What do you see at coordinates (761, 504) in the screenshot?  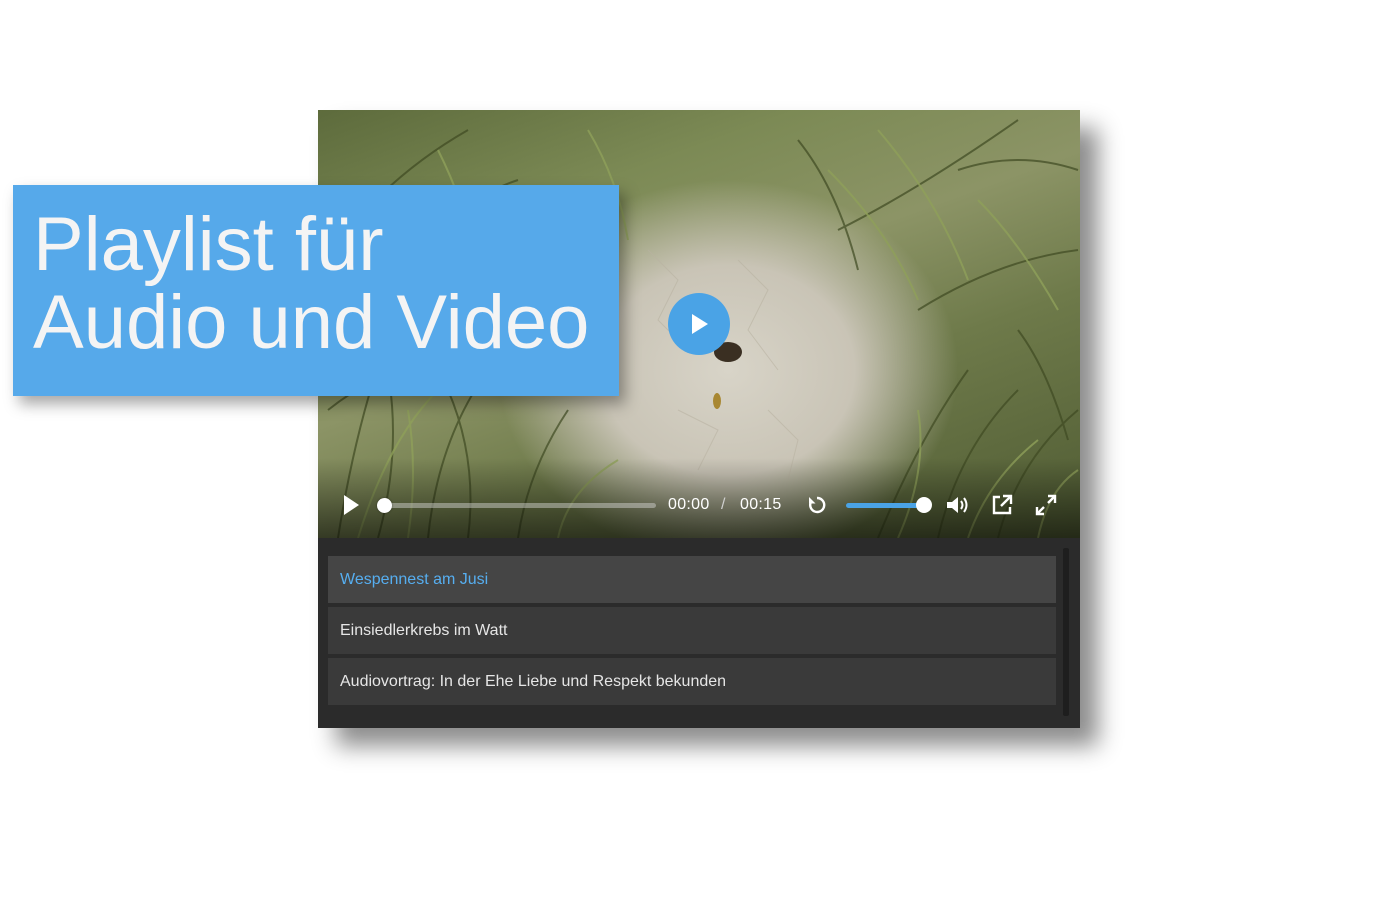 I see `duration-time: 00:15` at bounding box center [761, 504].